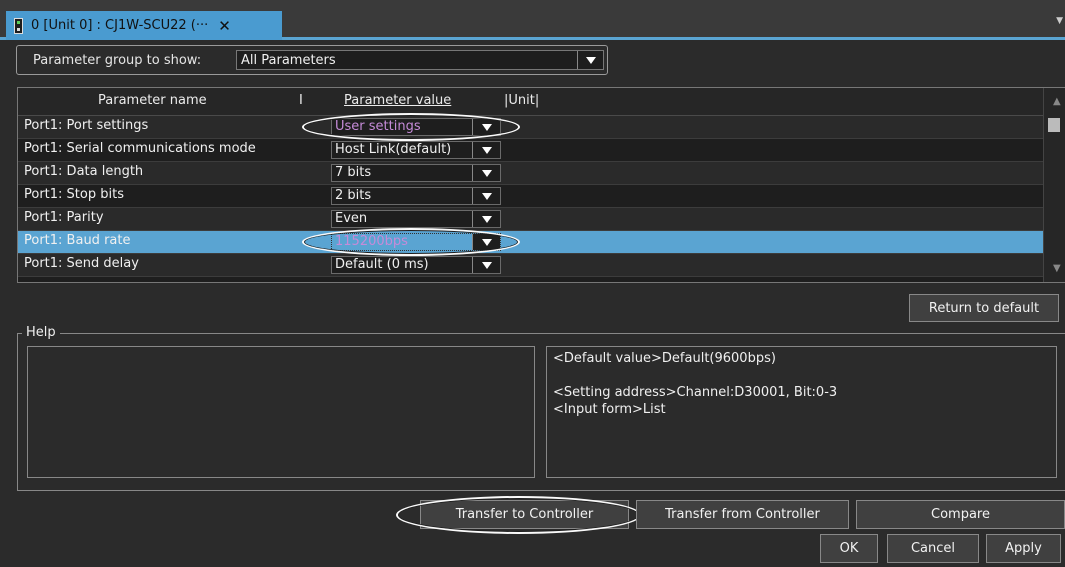 The image size is (1065, 567). I want to click on unit-icon, so click(18, 25).